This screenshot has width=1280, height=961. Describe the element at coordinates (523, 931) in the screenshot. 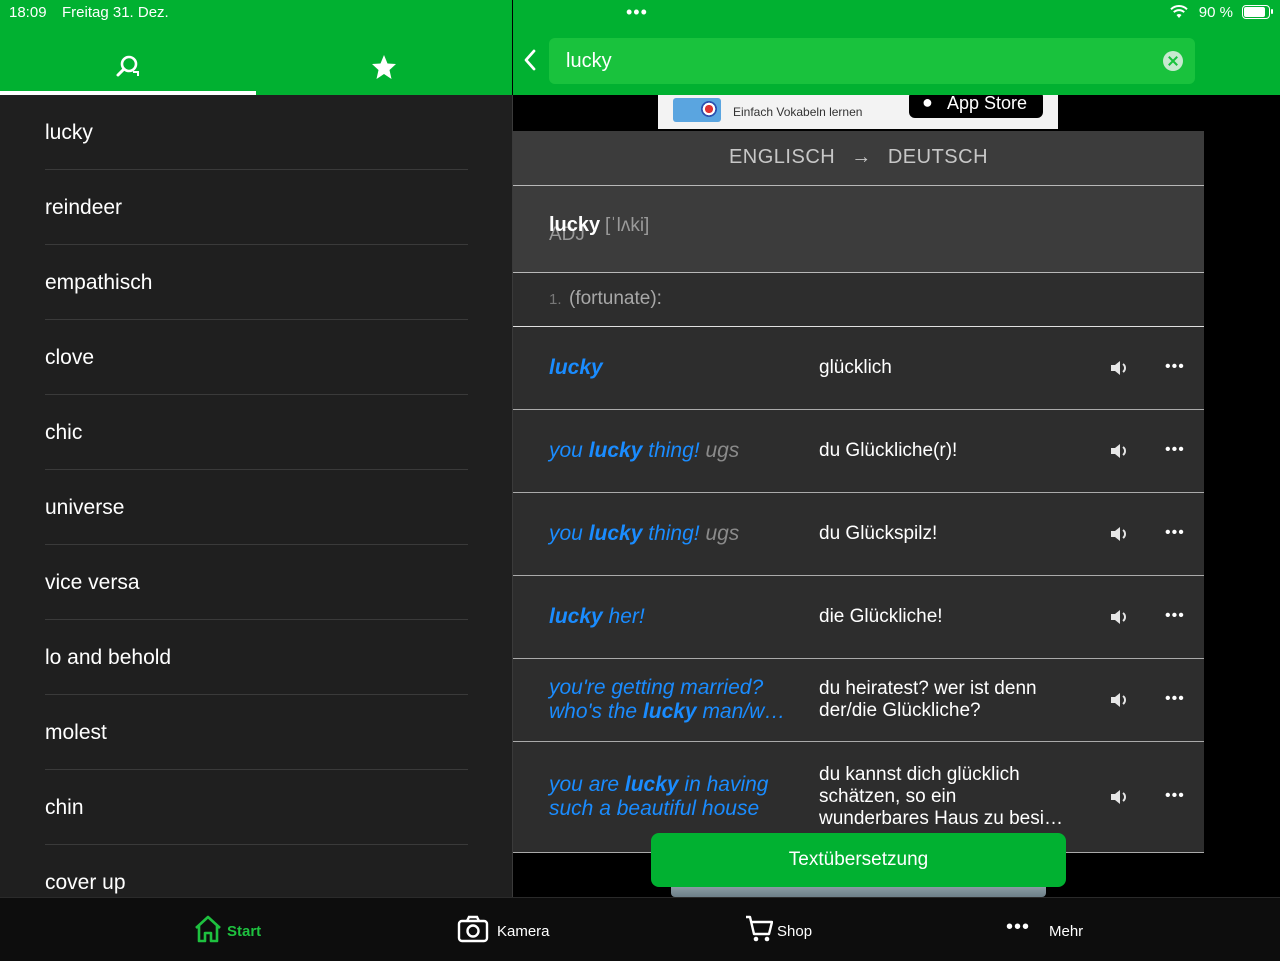

I see `nav-camera-label: Kamera` at that location.